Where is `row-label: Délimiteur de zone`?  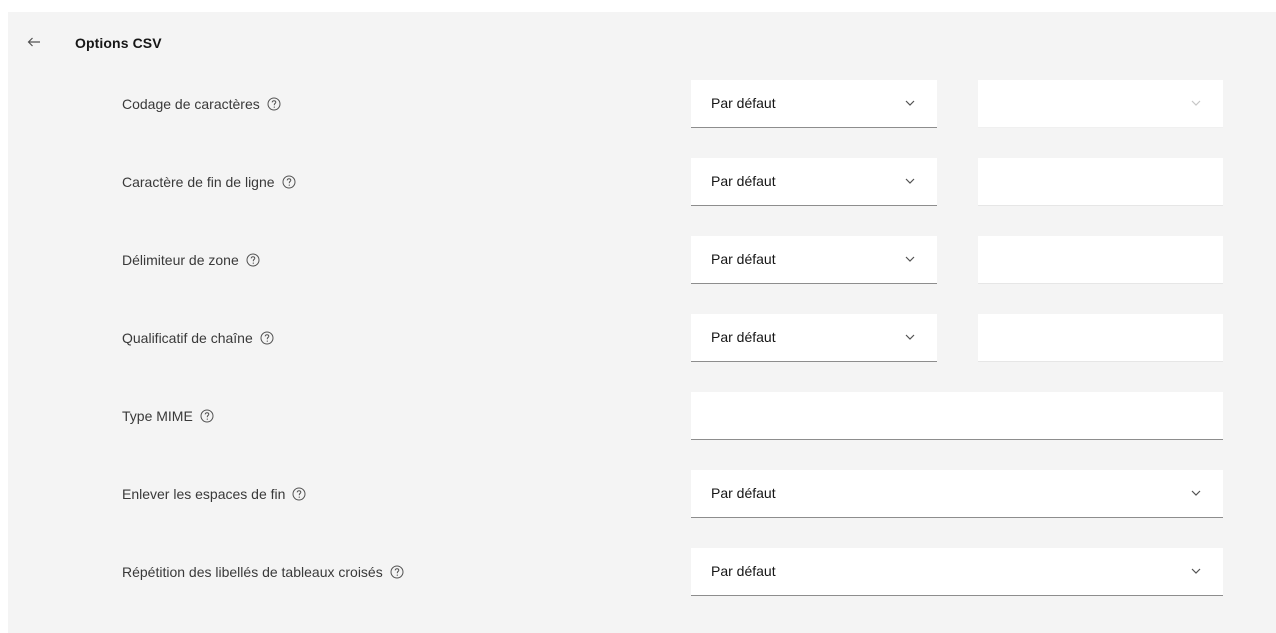
row-label: Délimiteur de zone is located at coordinates (191, 260).